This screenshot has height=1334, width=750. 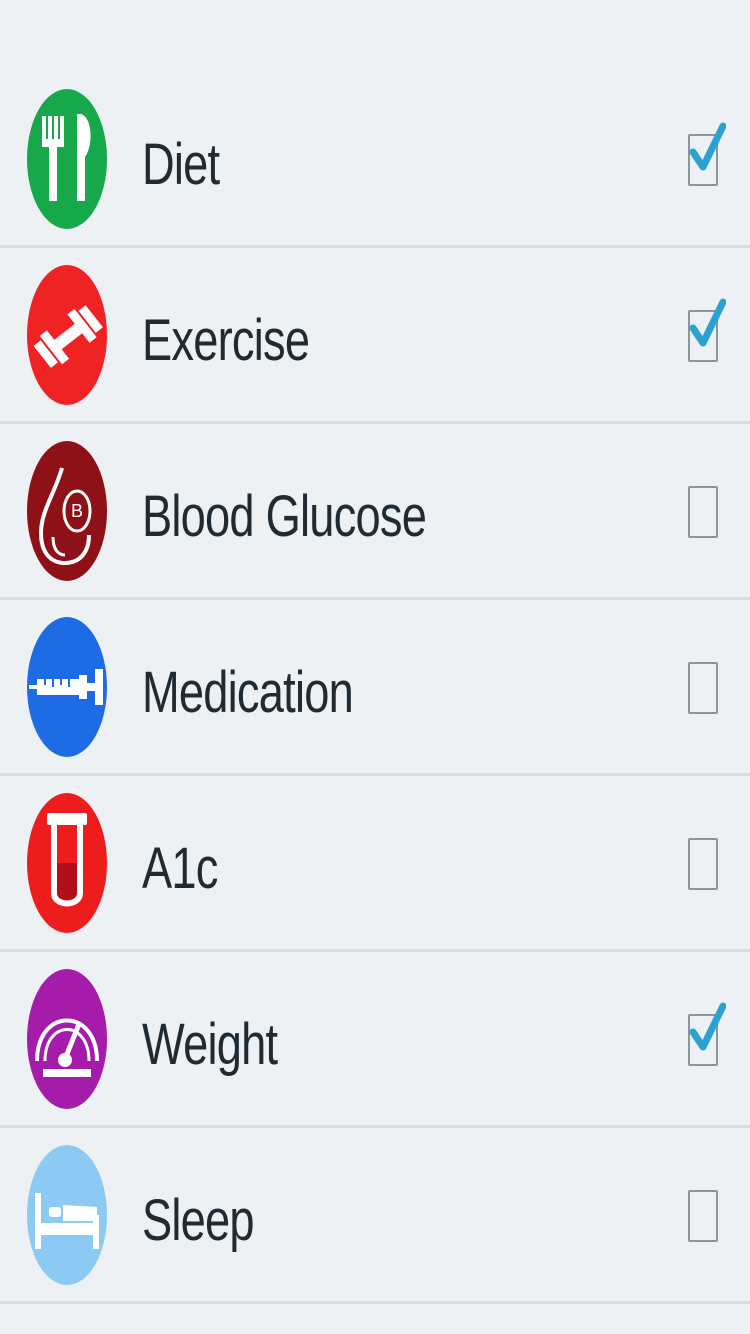 What do you see at coordinates (226, 340) in the screenshot?
I see `item-label: Exercise` at bounding box center [226, 340].